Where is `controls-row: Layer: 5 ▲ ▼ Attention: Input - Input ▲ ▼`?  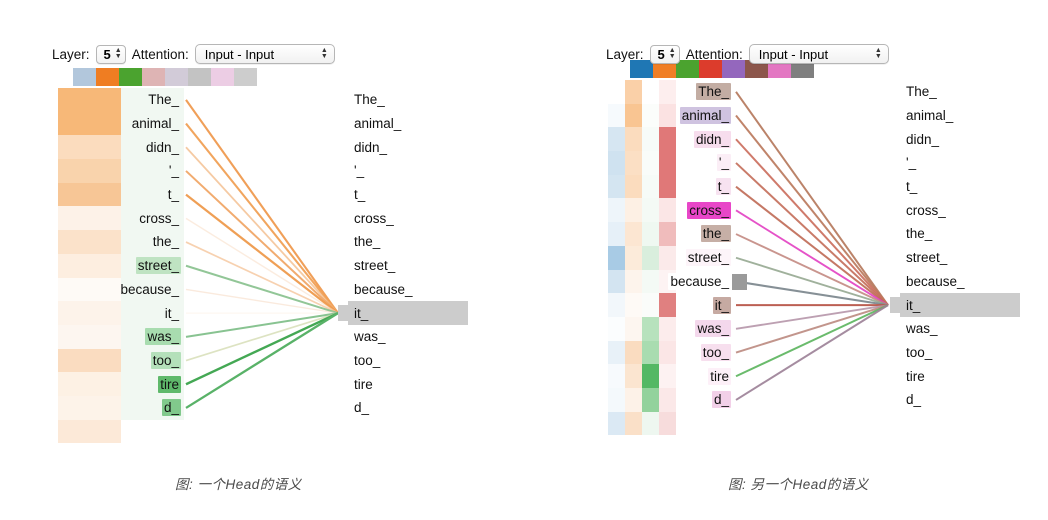 controls-row: Layer: 5 ▲ ▼ Attention: Input - Input ▲ ▼ is located at coordinates (747, 54).